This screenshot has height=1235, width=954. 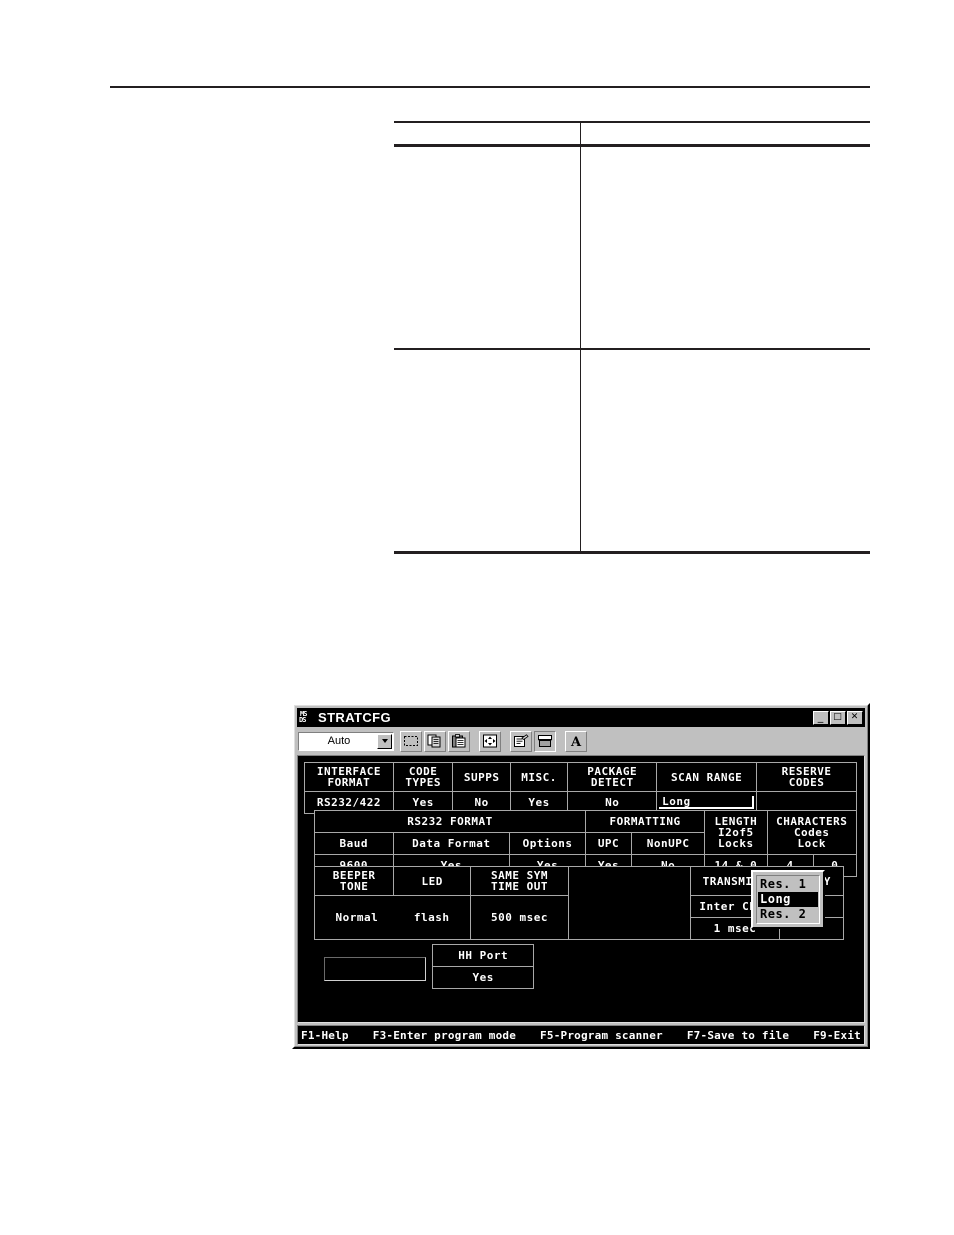 I want to click on group-rs232-format: RS232 FORMAT, so click(x=450, y=821).